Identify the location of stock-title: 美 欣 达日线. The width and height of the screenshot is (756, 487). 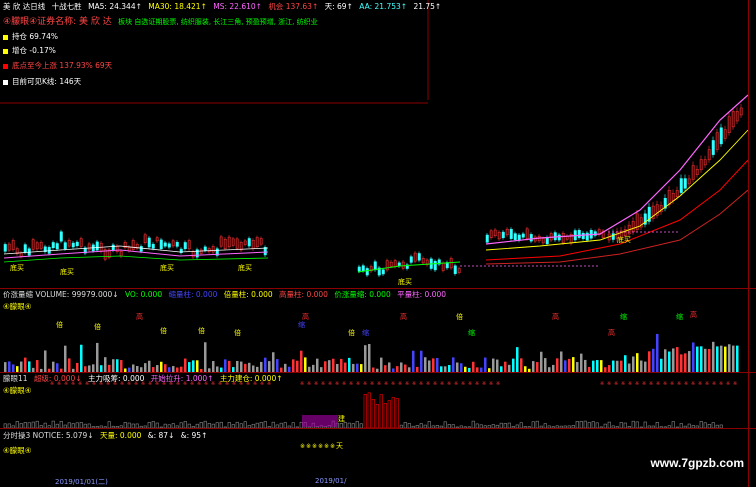
(24, 6).